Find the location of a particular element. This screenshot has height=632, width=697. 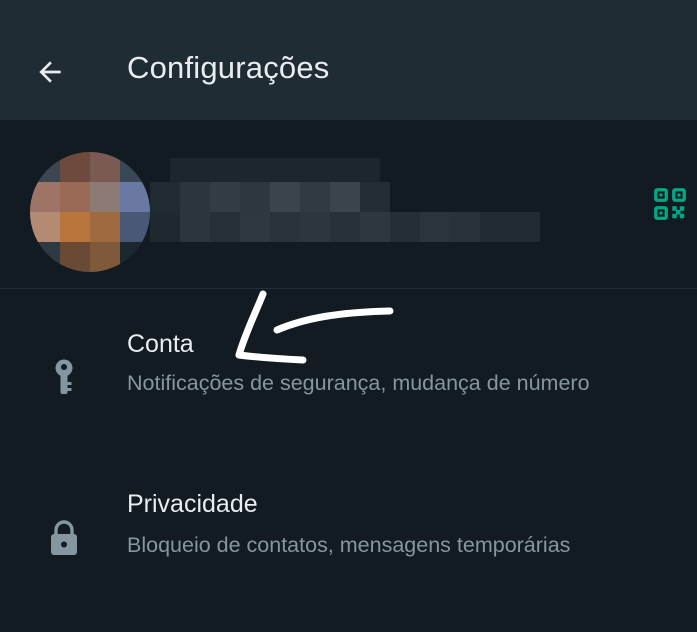

settings-item-title: Privacidade is located at coordinates (192, 504).